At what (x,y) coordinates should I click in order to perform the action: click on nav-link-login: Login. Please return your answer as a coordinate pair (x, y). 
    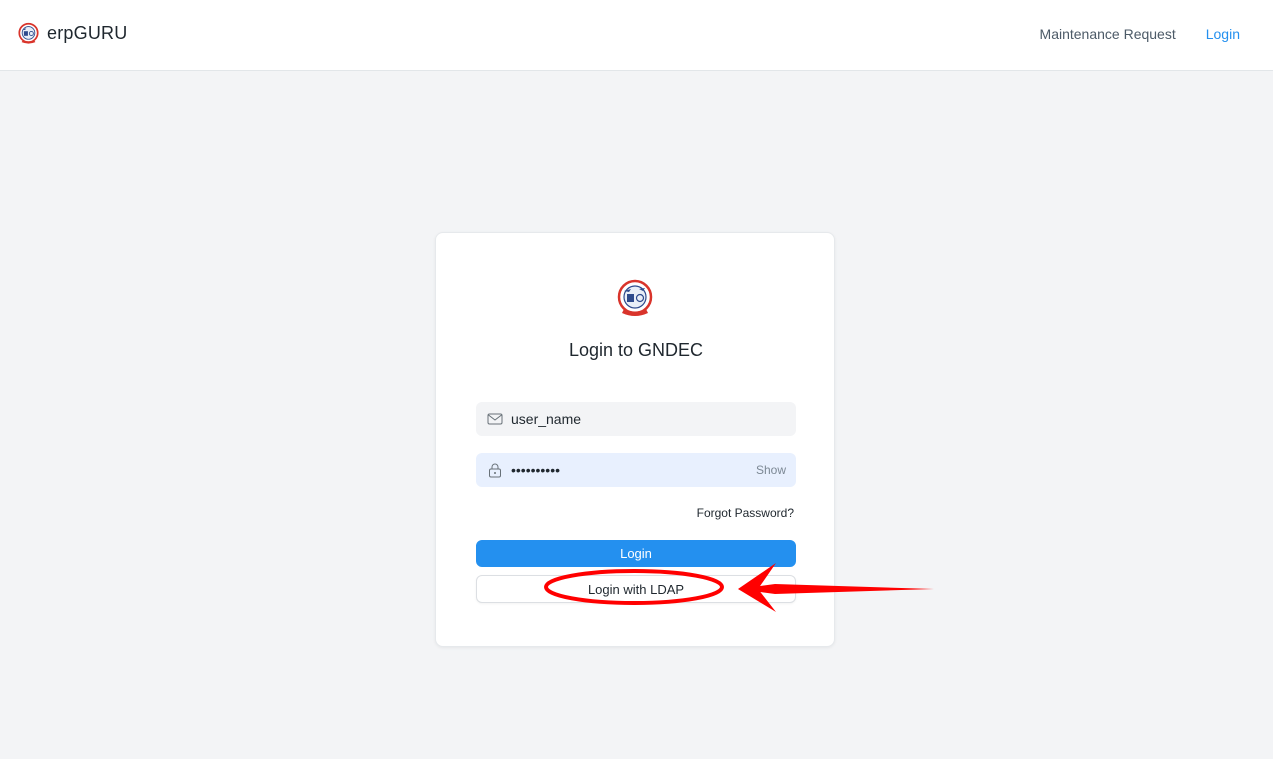
    Looking at the image, I should click on (1223, 34).